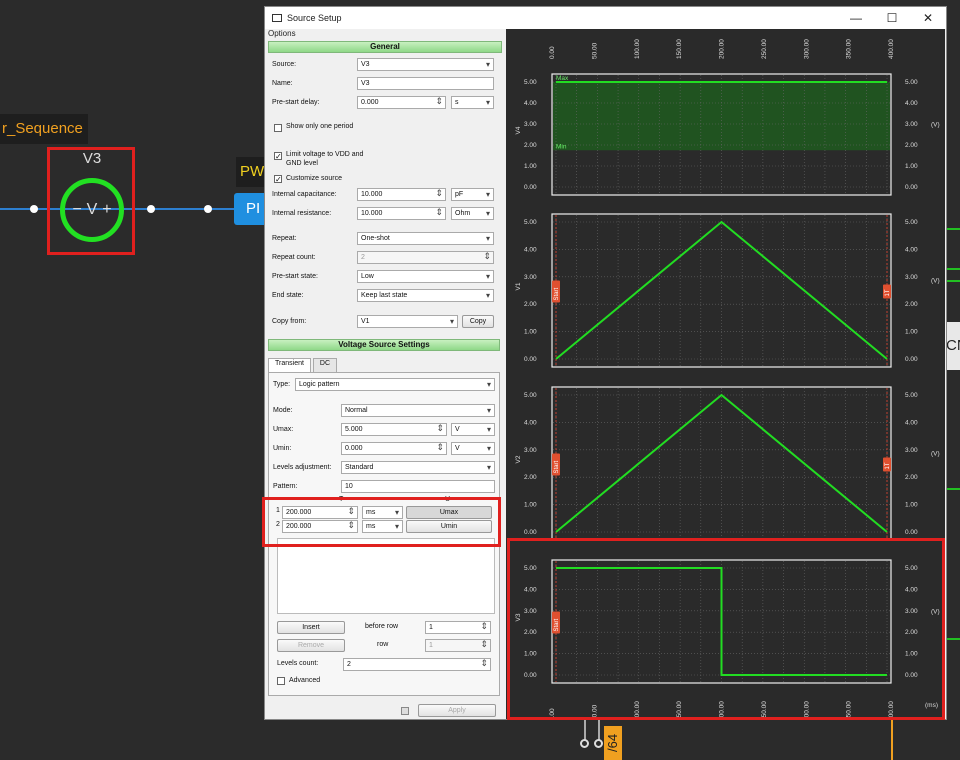 The height and width of the screenshot is (760, 960). Describe the element at coordinates (856, 18) in the screenshot. I see `minimize-button: —` at that location.